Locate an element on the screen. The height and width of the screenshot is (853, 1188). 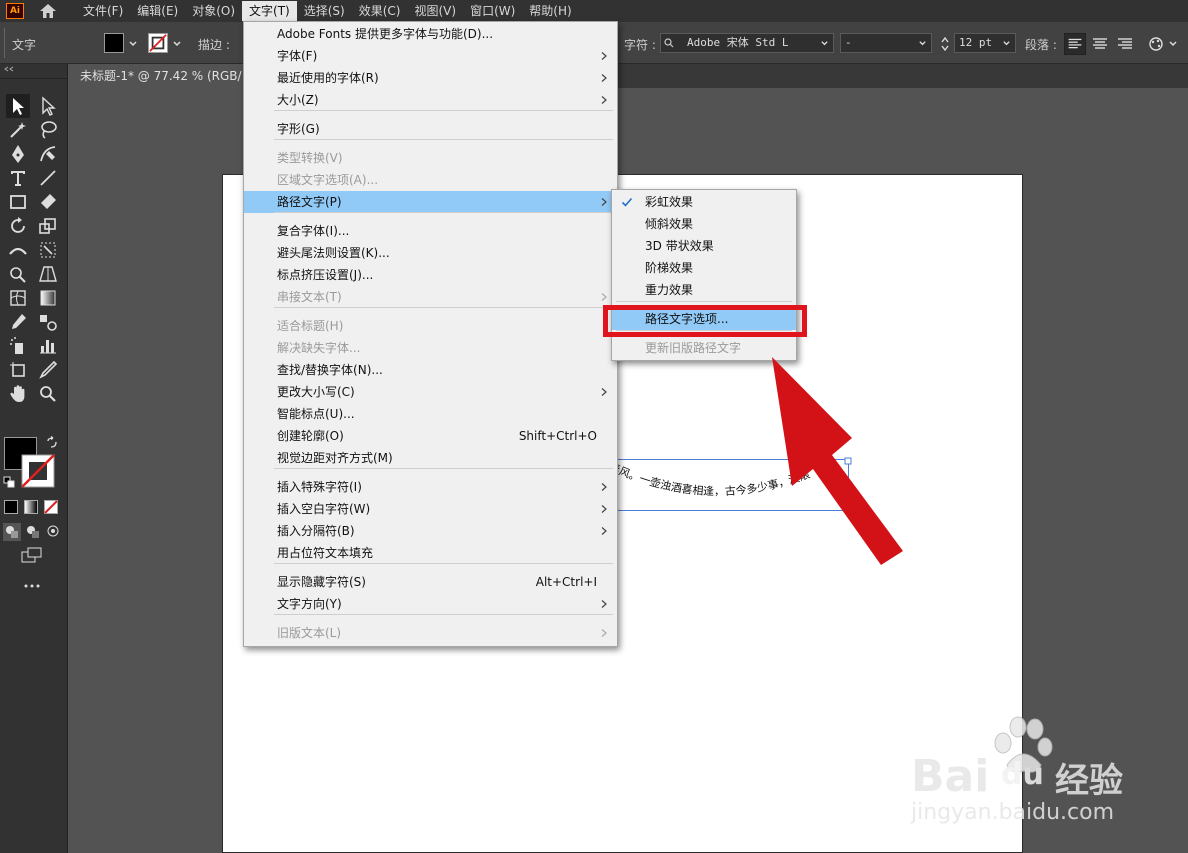
menu-effect: 效果(C) is located at coordinates (380, 11).